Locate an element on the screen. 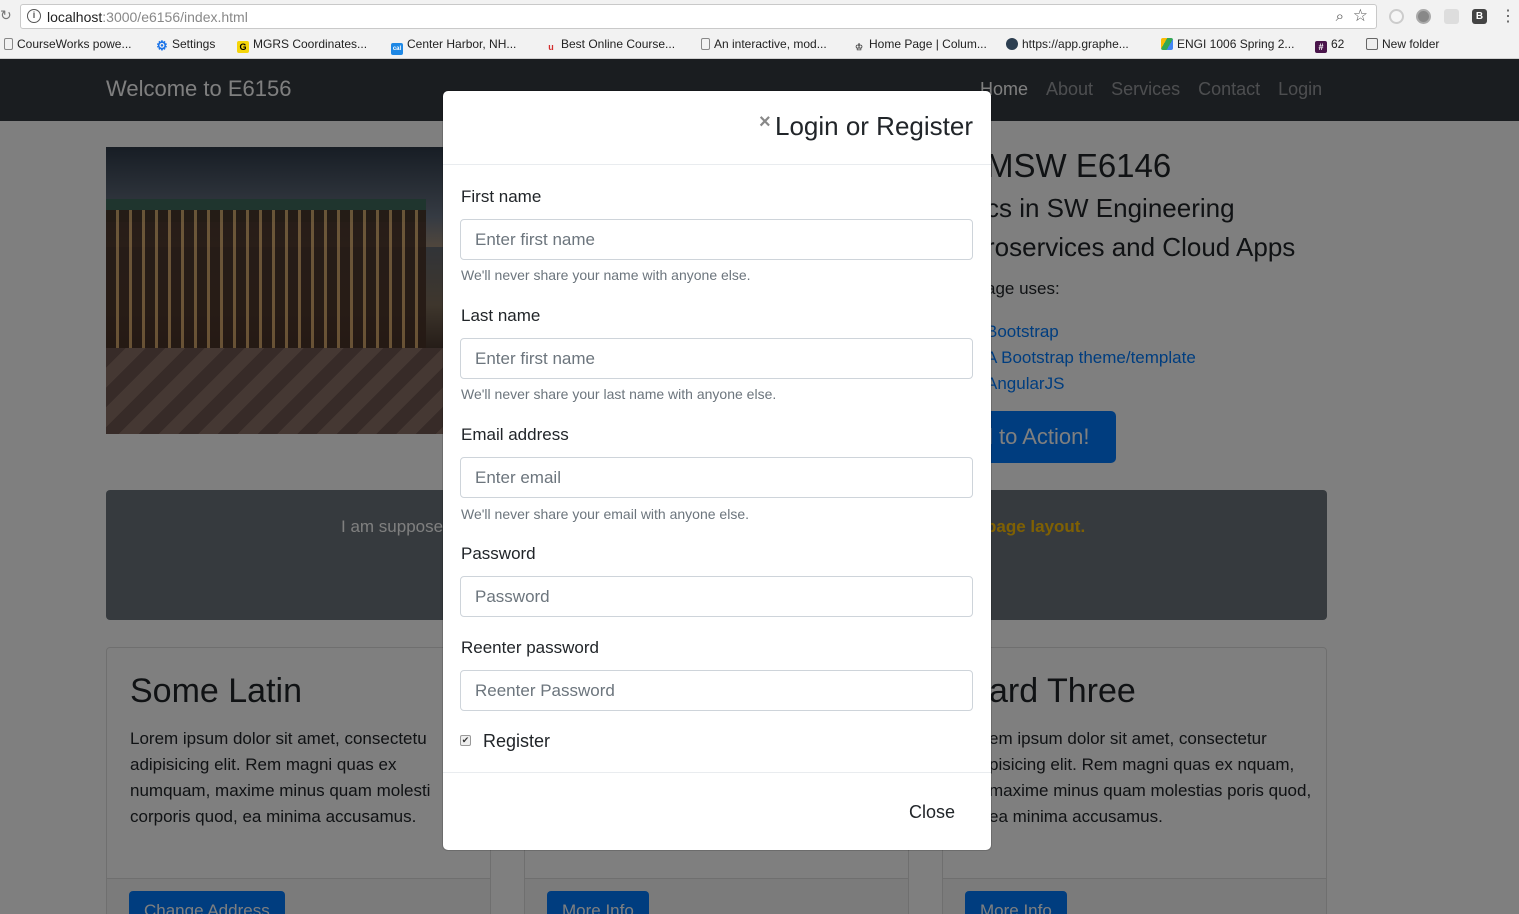  email-label: Email address is located at coordinates (515, 434).